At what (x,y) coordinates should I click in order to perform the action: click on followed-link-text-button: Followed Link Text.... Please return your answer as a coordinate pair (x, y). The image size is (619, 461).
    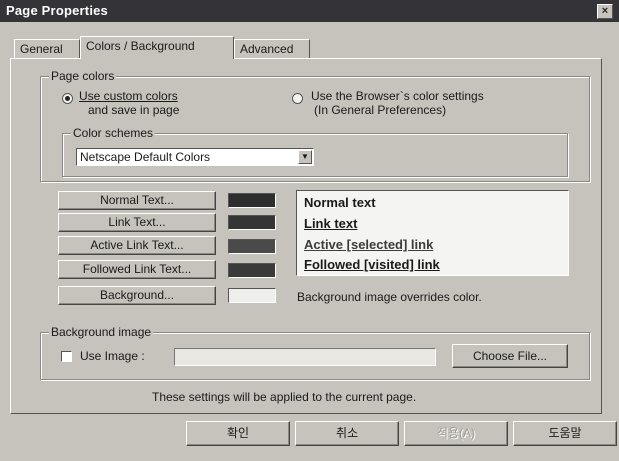
    Looking at the image, I should click on (137, 269).